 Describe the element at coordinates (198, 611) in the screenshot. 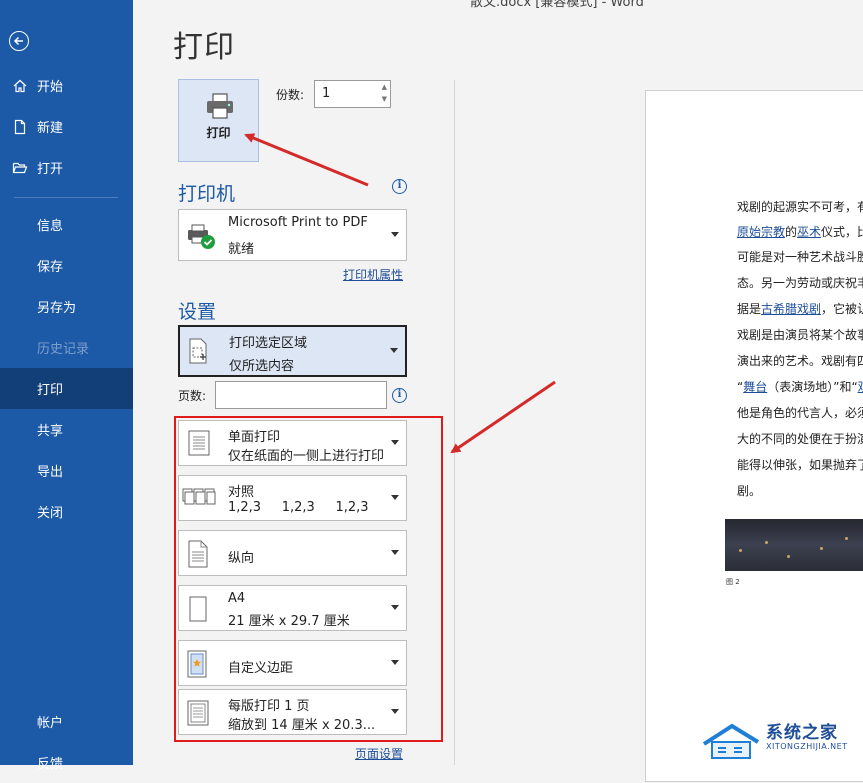

I see `paper-size-icon` at that location.